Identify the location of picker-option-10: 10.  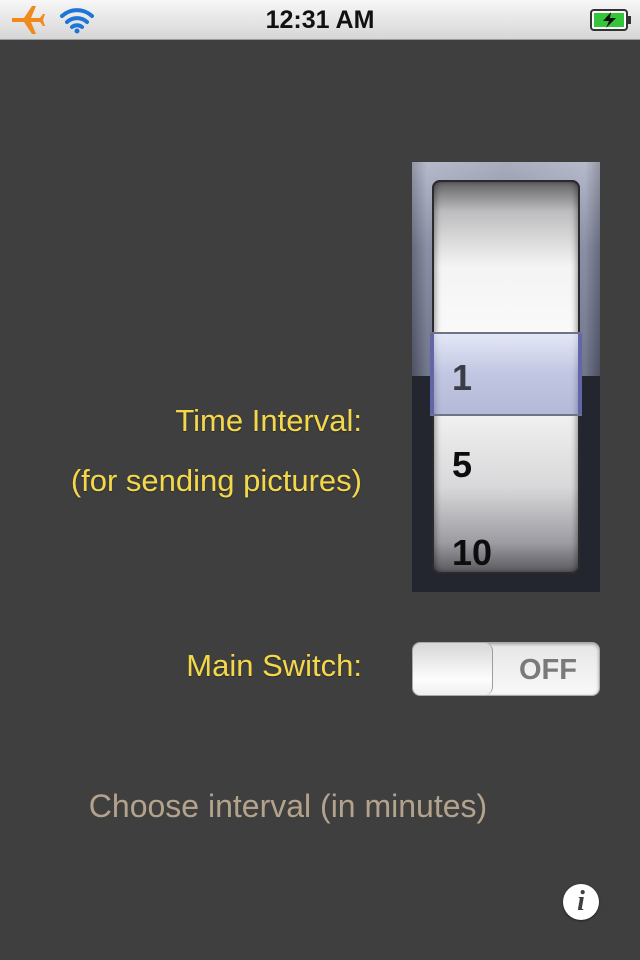
(472, 553).